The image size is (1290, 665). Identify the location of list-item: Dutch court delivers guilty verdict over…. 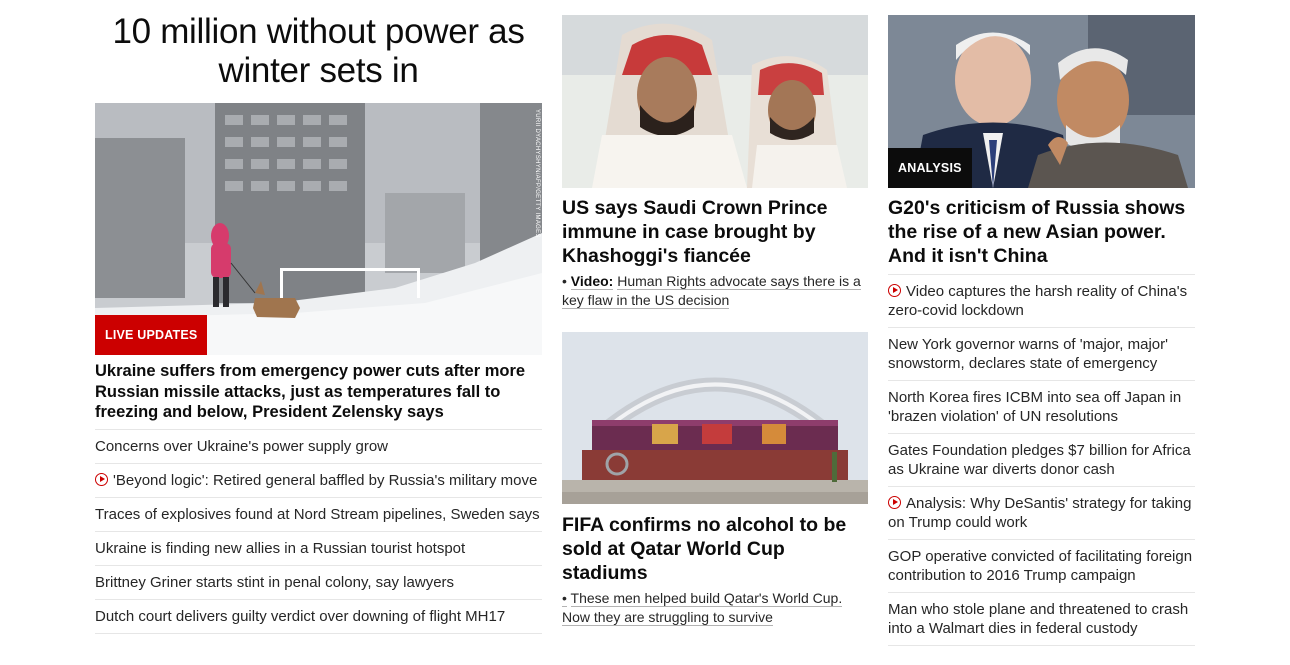
(318, 617).